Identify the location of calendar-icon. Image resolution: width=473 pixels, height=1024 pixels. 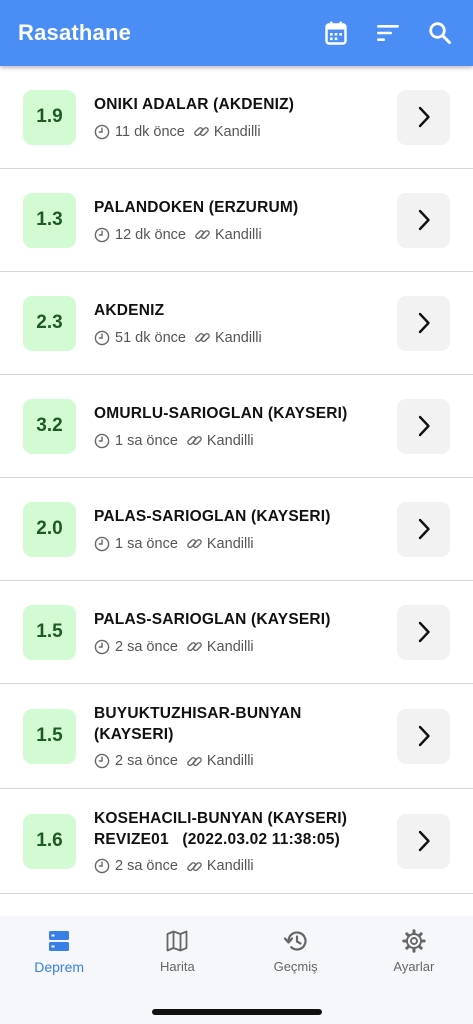
(336, 33).